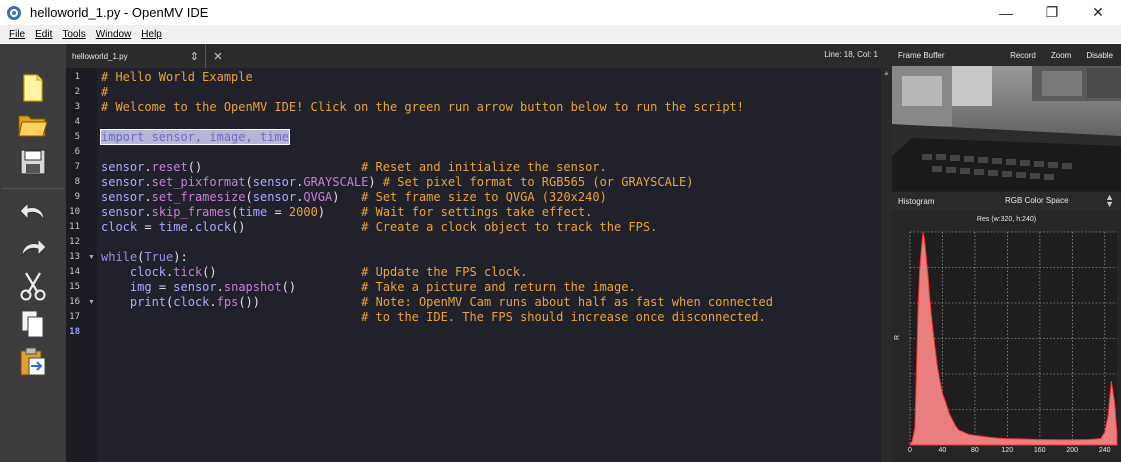 The height and width of the screenshot is (462, 1121). I want to click on histogram-title: Histogram, so click(916, 201).